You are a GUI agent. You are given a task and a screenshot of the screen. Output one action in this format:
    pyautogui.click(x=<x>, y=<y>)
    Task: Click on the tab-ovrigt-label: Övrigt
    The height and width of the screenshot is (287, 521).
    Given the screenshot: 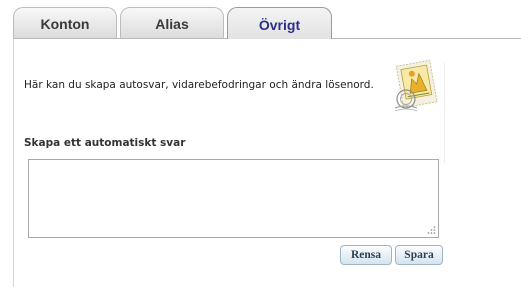 What is the action you would take?
    pyautogui.click(x=279, y=24)
    